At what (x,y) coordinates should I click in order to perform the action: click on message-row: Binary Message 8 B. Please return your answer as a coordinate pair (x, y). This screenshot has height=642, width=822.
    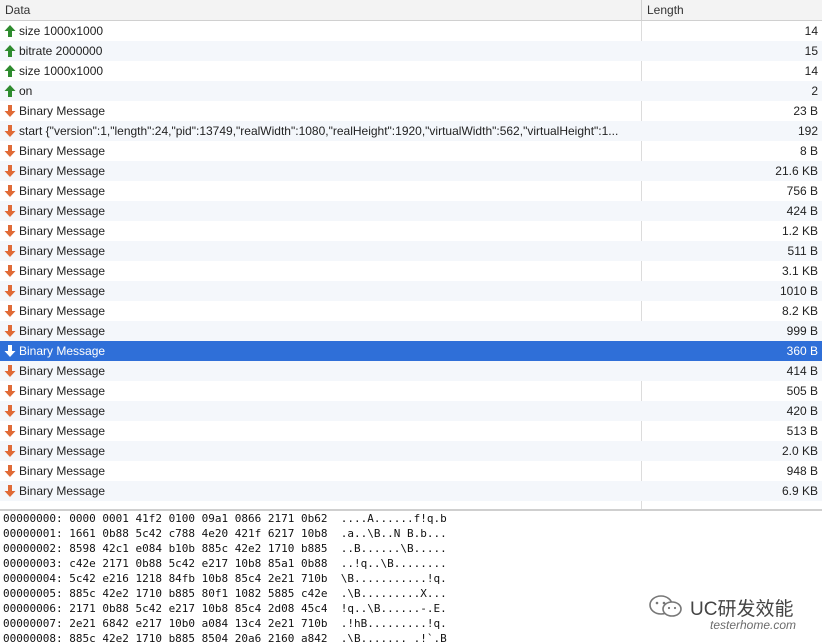
    Looking at the image, I should click on (411, 151).